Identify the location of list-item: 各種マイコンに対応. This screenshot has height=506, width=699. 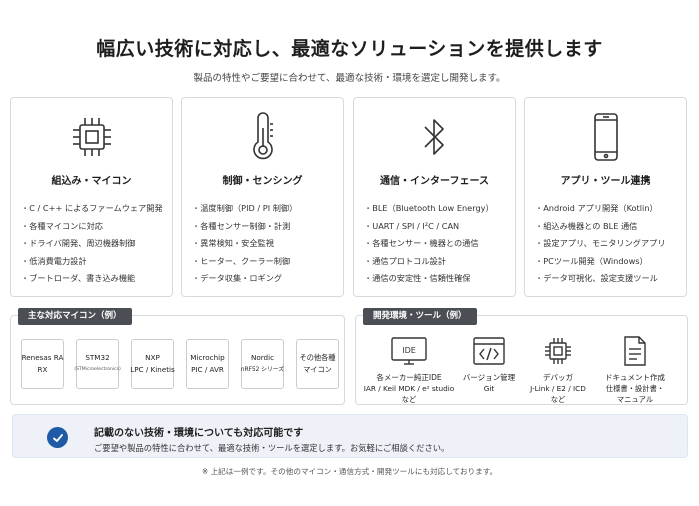
(94, 227).